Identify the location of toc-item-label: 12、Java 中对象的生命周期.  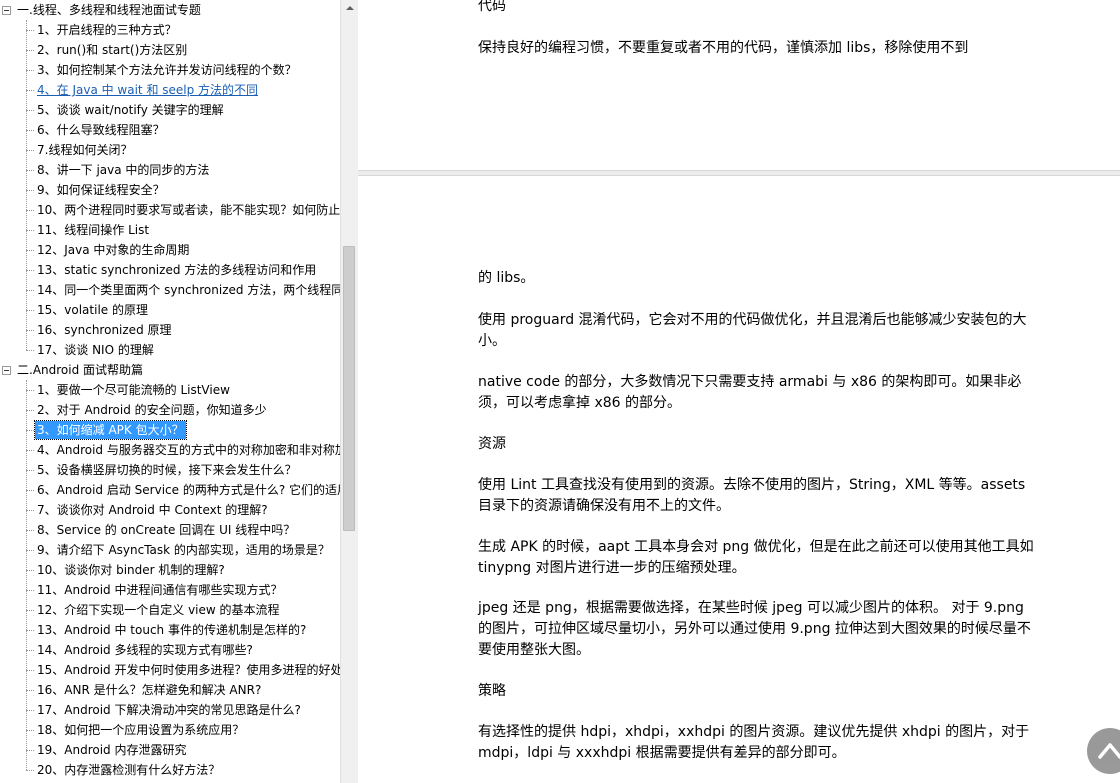
(113, 250).